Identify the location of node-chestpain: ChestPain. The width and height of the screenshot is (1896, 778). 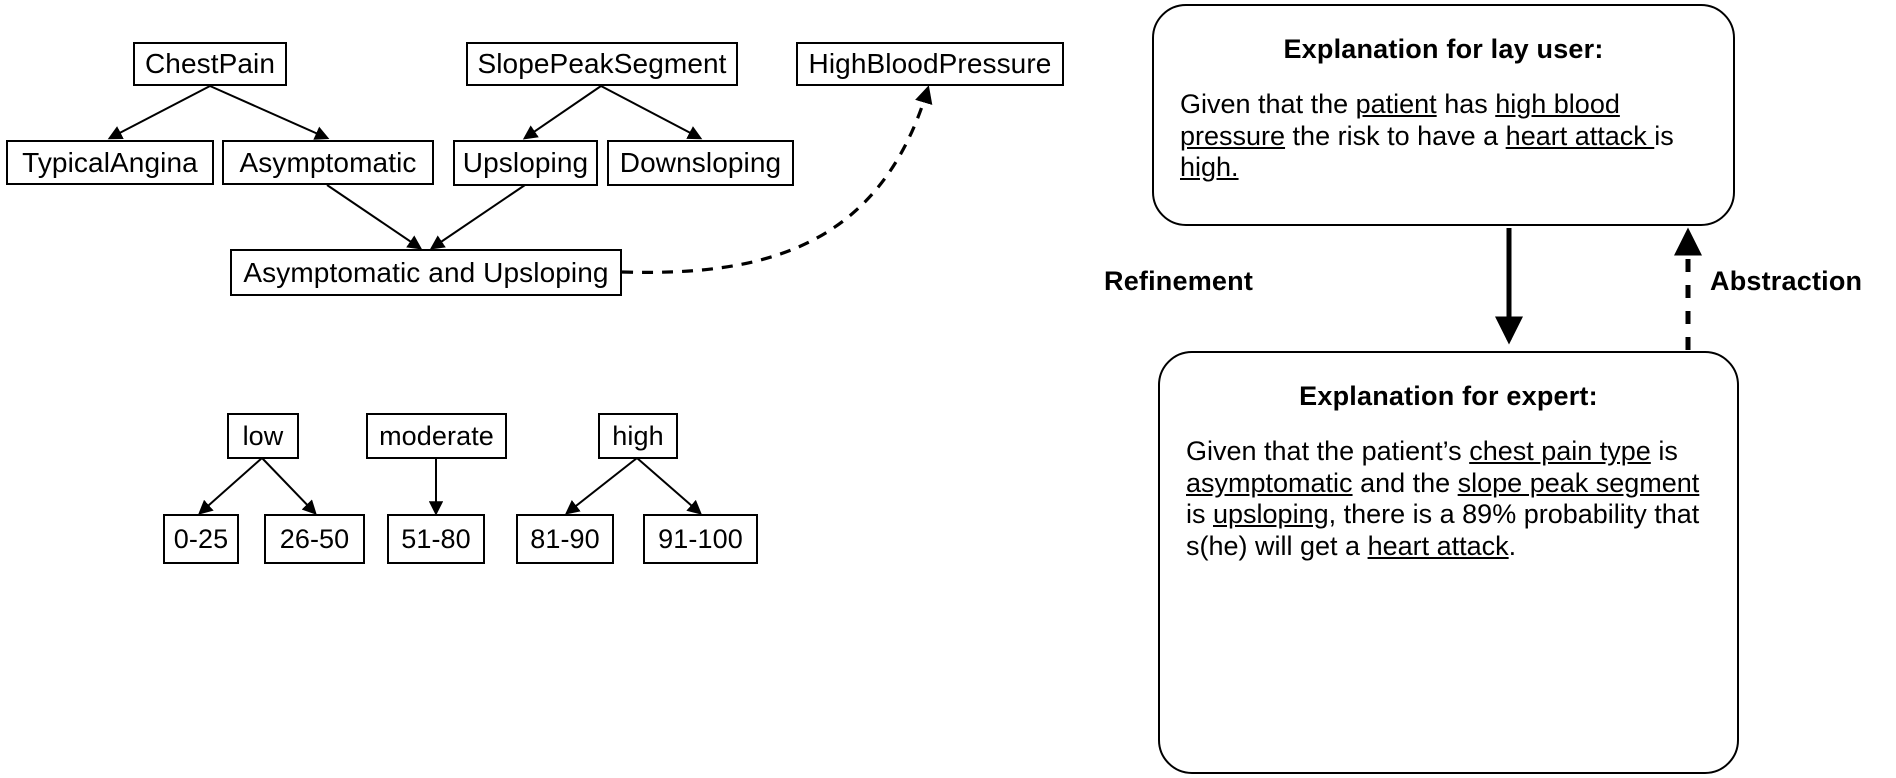
(210, 64).